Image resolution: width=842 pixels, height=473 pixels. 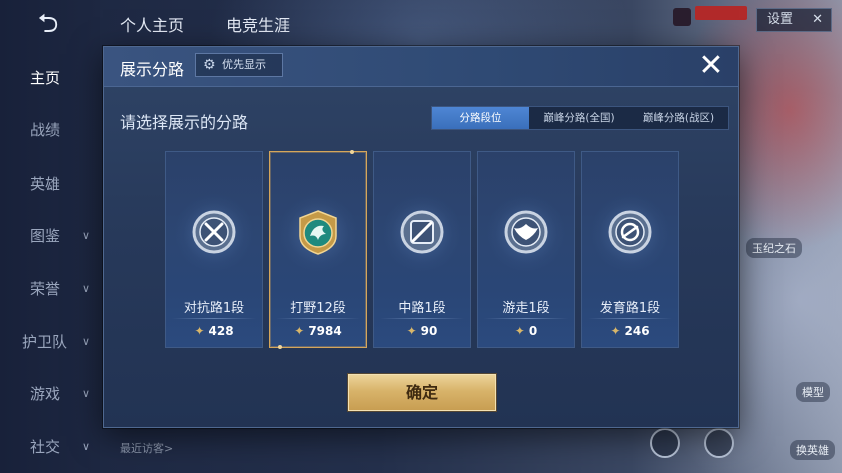 What do you see at coordinates (45, 394) in the screenshot?
I see `sidebar-item-label: 游戏` at bounding box center [45, 394].